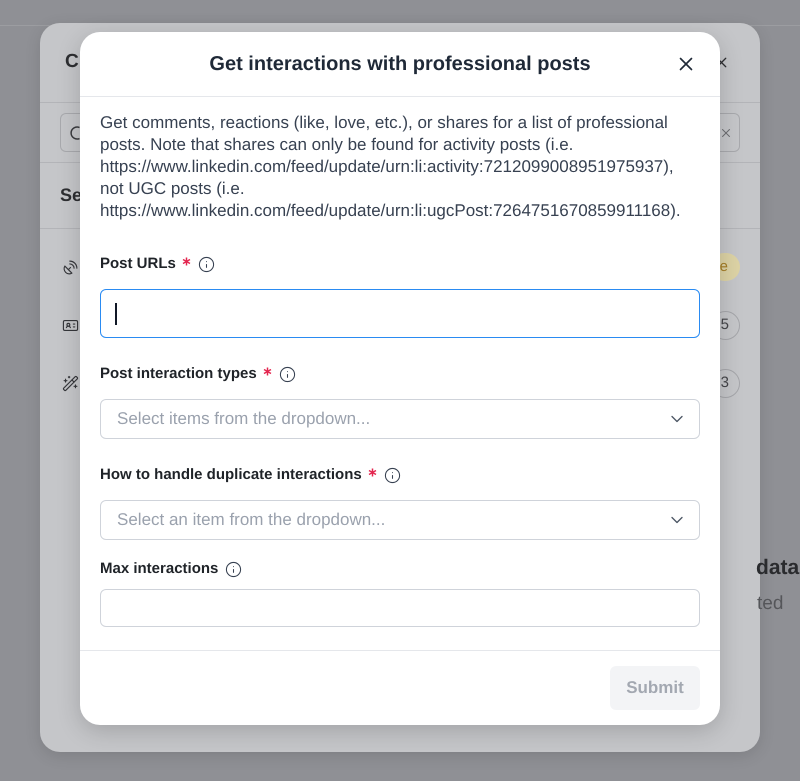 The height and width of the screenshot is (781, 800). Describe the element at coordinates (400, 608) in the screenshot. I see `input-field` at that location.